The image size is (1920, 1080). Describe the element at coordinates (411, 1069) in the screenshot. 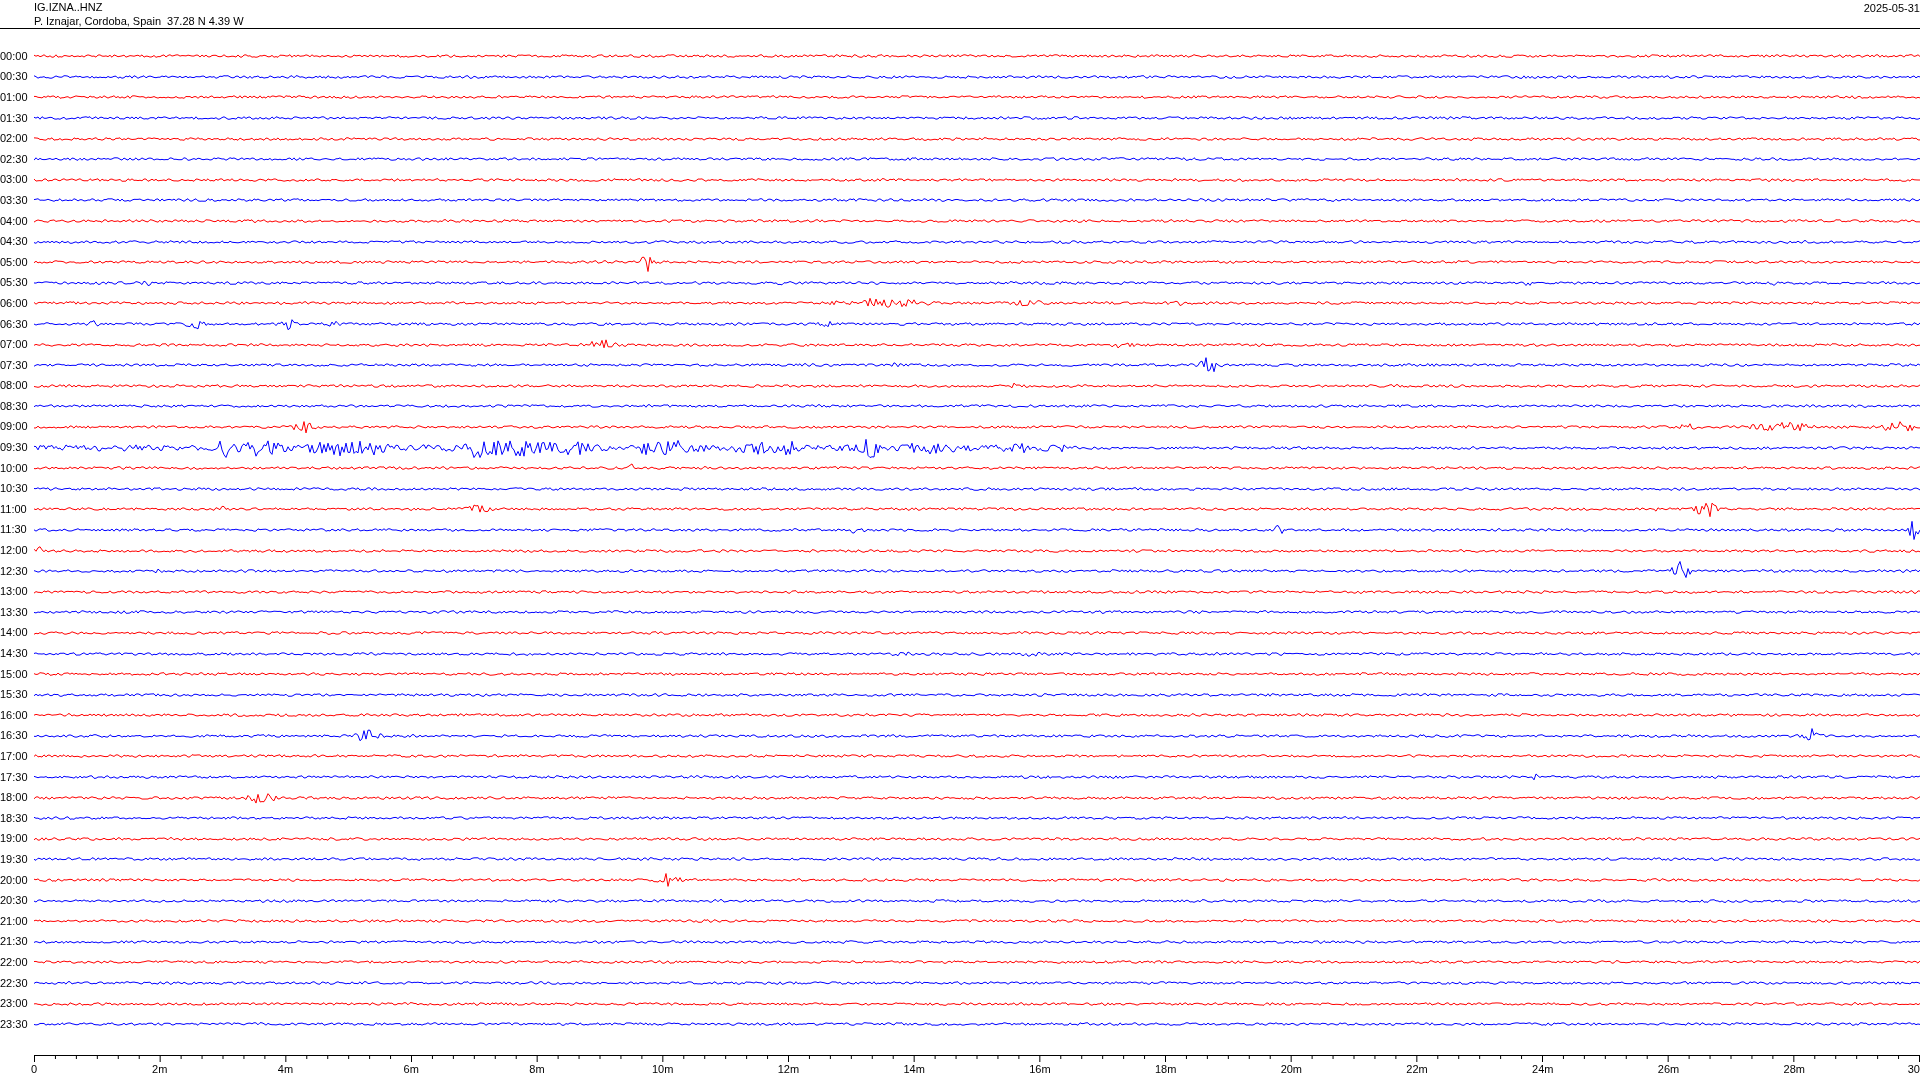

I see `tick-label: 6m` at that location.